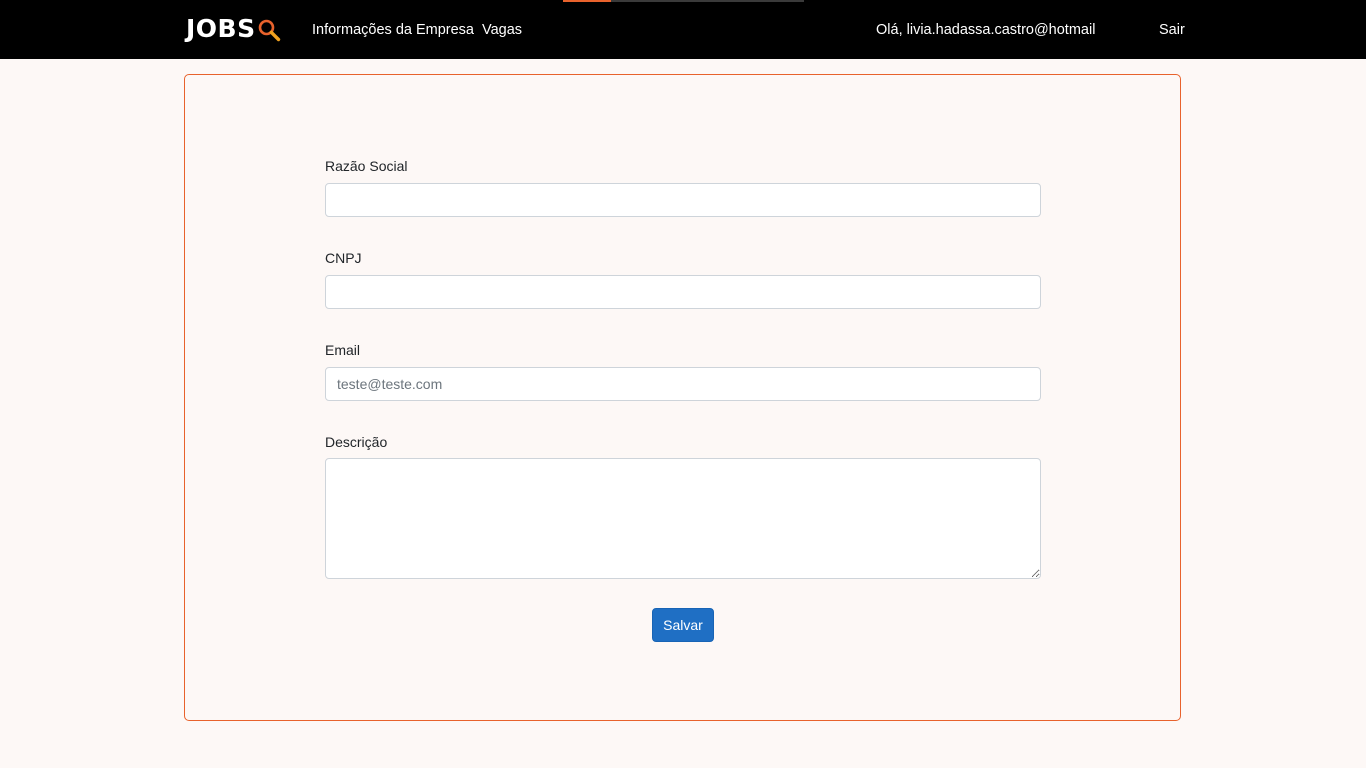 The width and height of the screenshot is (1366, 768). Describe the element at coordinates (683, 384) in the screenshot. I see `email-input` at that location.